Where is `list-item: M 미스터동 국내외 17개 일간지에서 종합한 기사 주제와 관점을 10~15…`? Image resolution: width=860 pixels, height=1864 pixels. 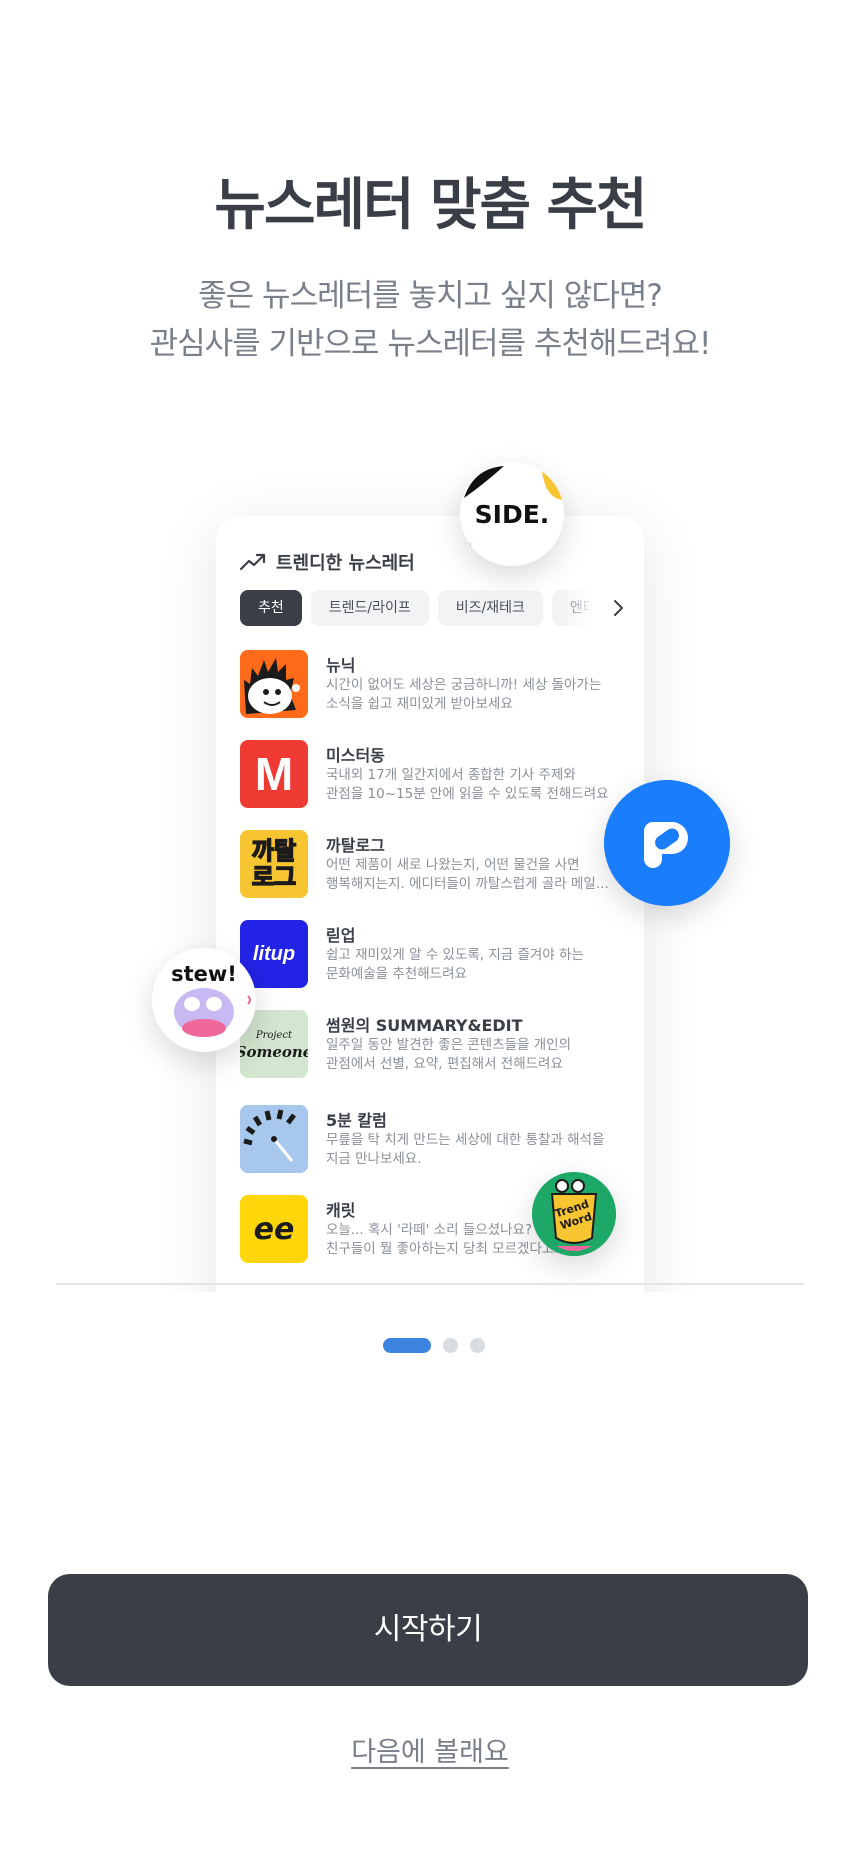
list-item: M 미스터동 국내외 17개 일간지에서 종합한 기사 주제와 관점을 10~15… is located at coordinates (435, 776).